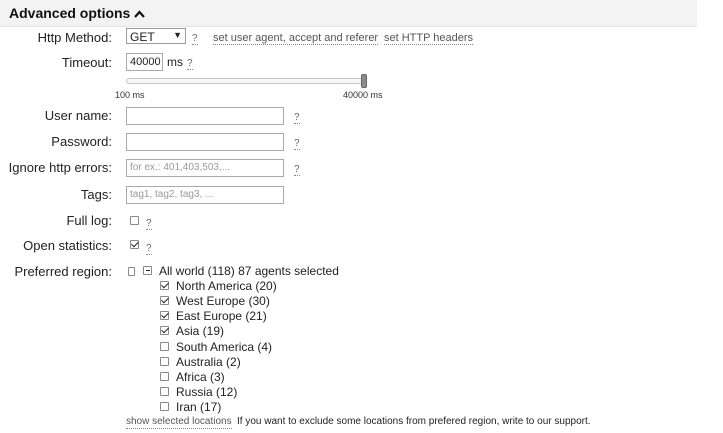  I want to click on timeout-slider-track, so click(245, 81).